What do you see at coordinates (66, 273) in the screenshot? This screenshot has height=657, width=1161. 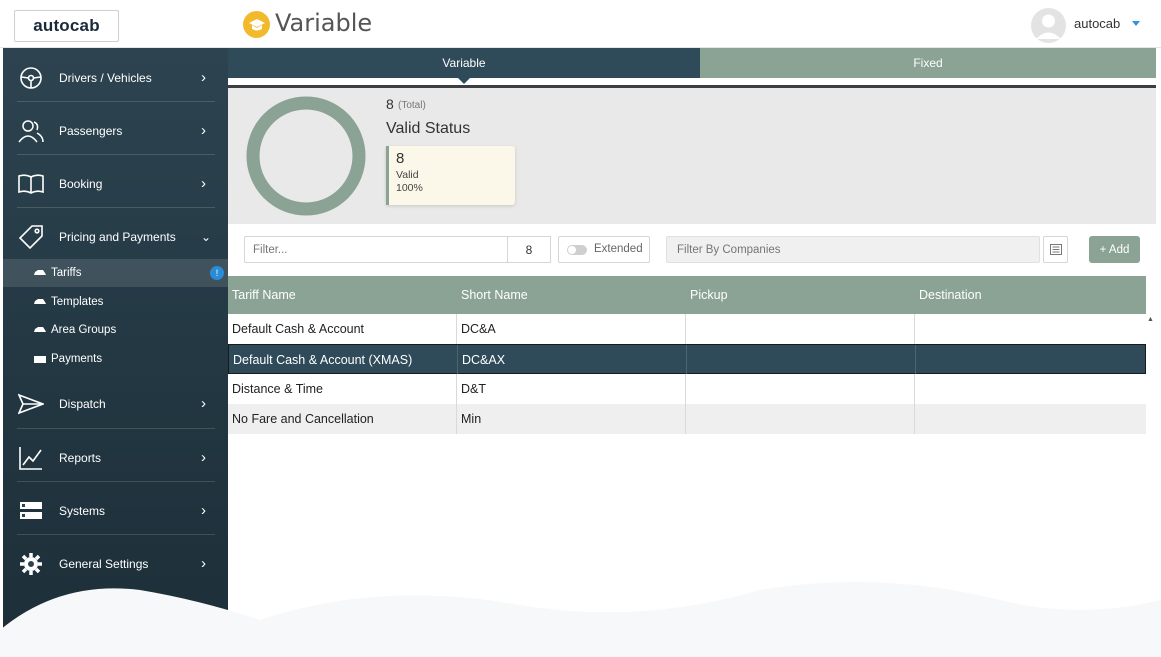 I see `sidebar-subitem-label: Tariffs` at bounding box center [66, 273].